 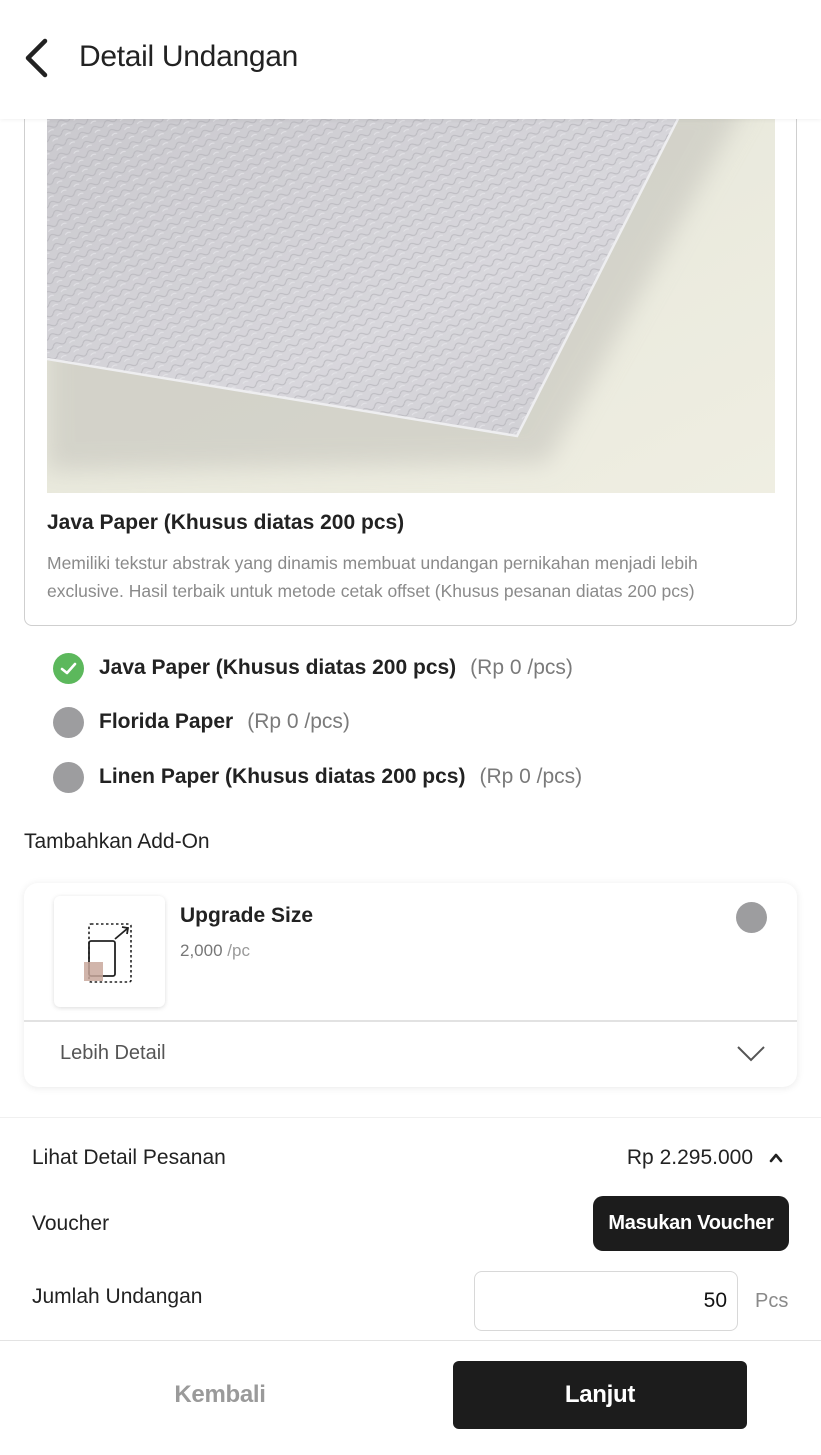 What do you see at coordinates (109, 951) in the screenshot?
I see `upgrade-size-icon` at bounding box center [109, 951].